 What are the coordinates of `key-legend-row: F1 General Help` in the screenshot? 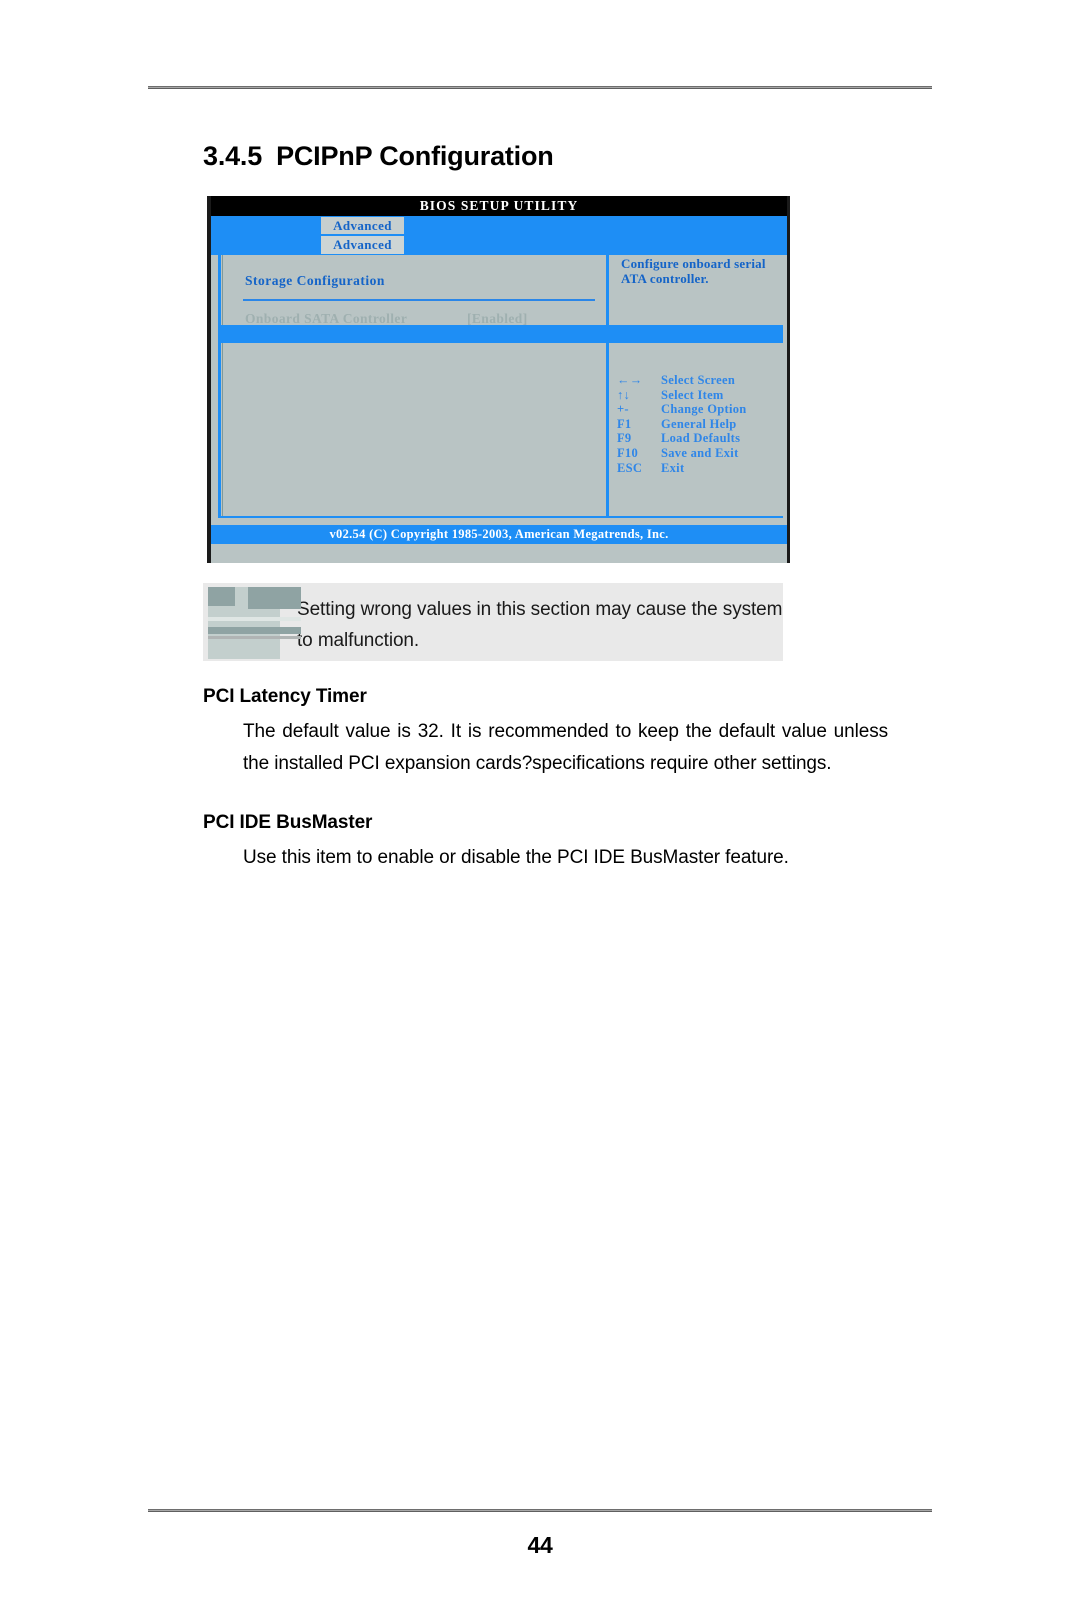 It's located at (682, 424).